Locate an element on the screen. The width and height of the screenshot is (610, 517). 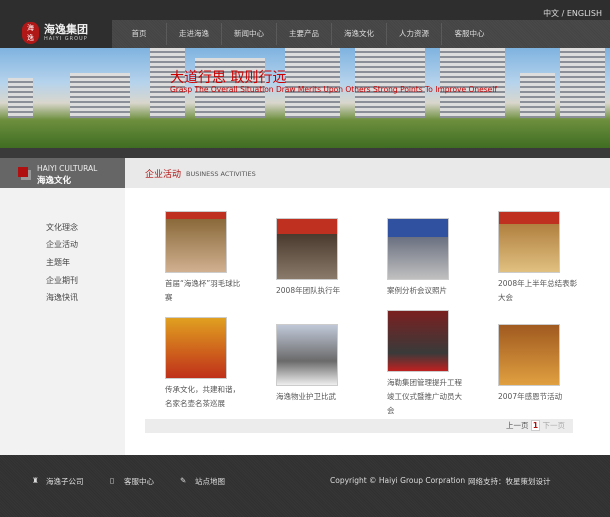
logo: 海逸 海逸集团 HAIYI GROUP is located at coordinates (55, 33).